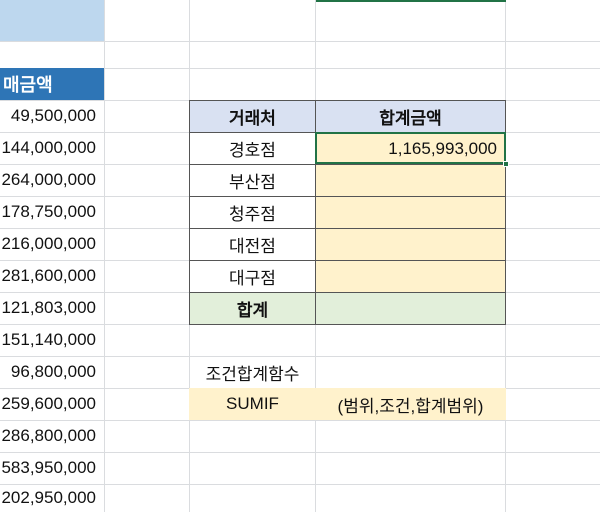  Describe the element at coordinates (411, 1) in the screenshot. I see `column-selection-indicator` at that location.